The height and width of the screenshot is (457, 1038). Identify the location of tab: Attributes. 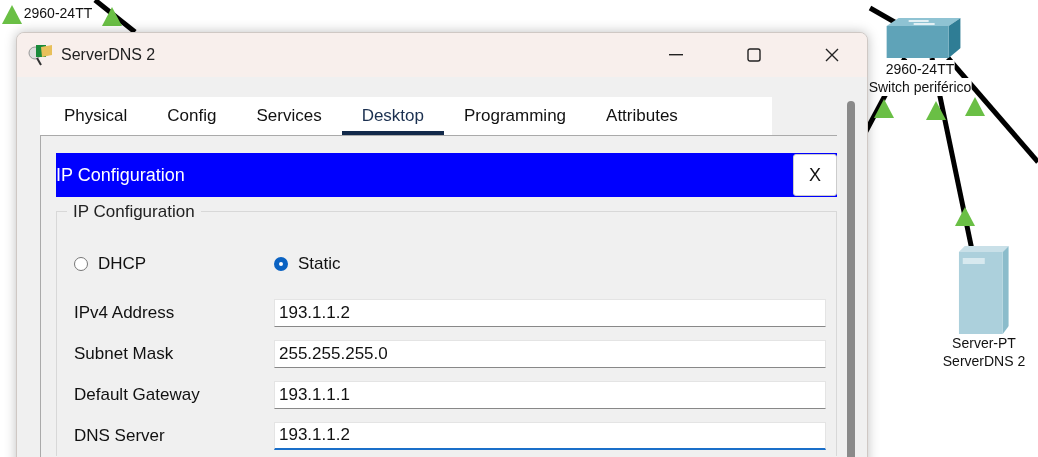
(642, 116).